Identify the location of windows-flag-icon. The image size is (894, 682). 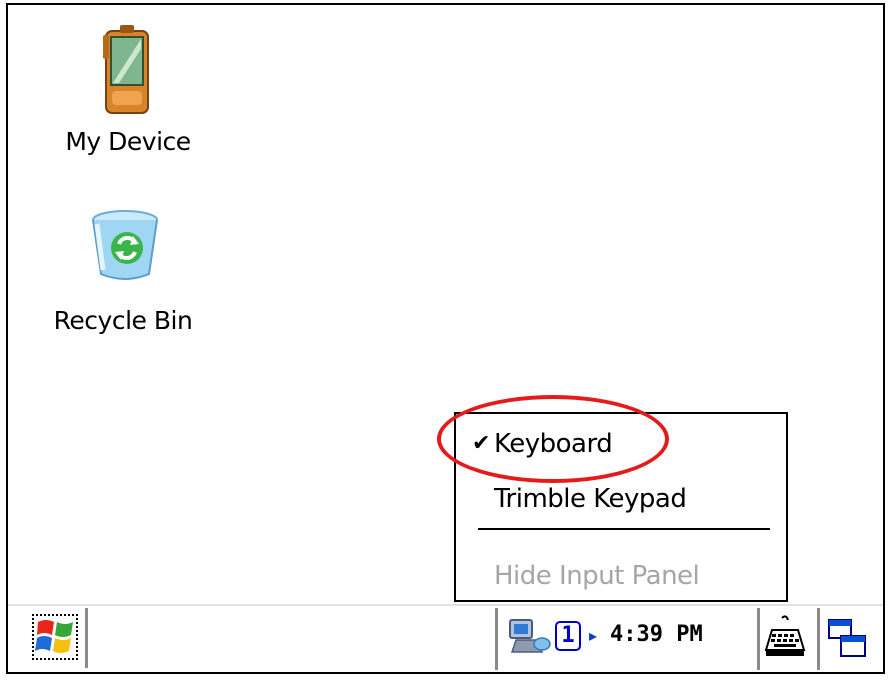
(54, 636).